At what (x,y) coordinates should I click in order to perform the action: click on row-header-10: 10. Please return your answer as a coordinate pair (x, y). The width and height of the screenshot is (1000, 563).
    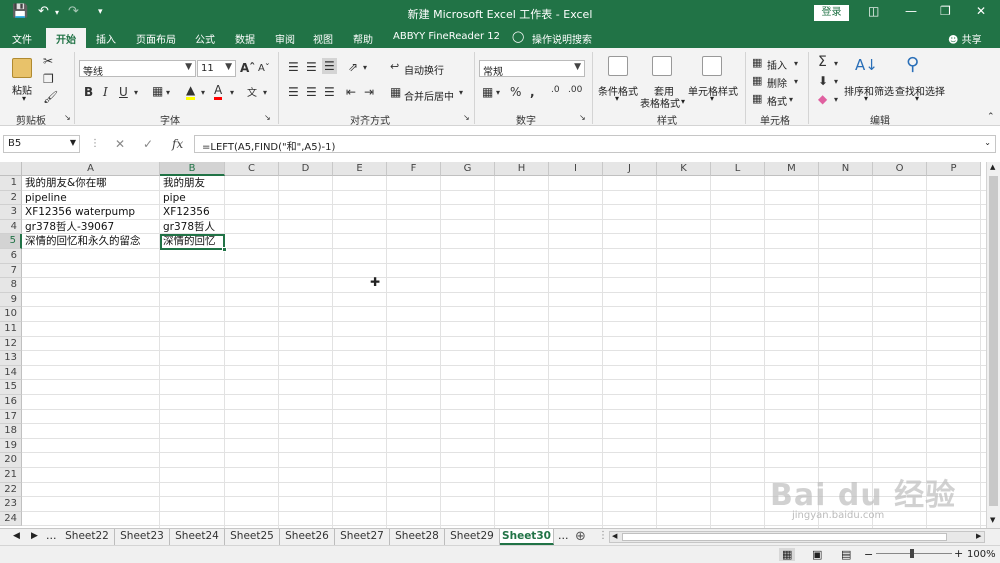
    Looking at the image, I should click on (11, 314).